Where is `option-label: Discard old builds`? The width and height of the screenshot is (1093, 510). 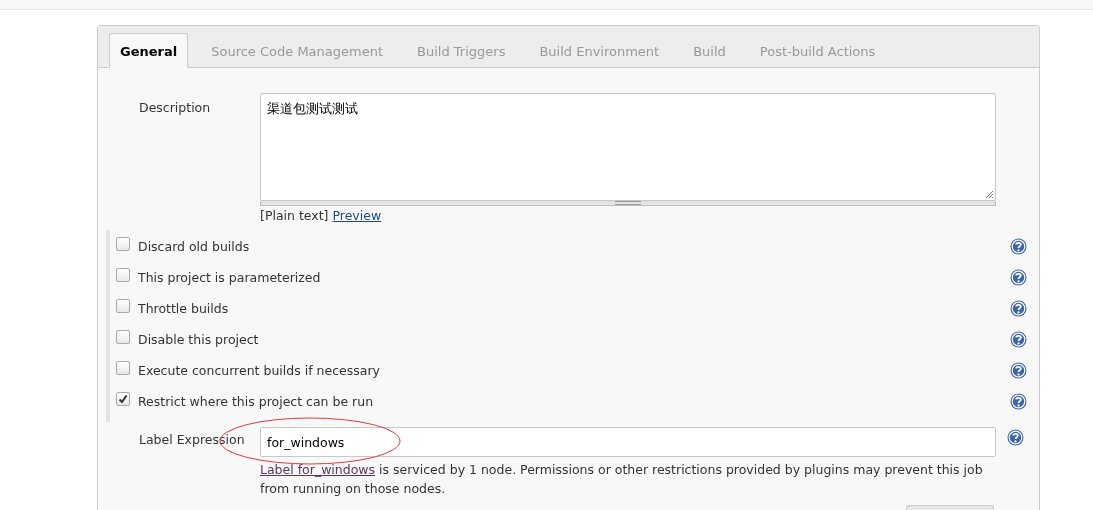 option-label: Discard old builds is located at coordinates (194, 246).